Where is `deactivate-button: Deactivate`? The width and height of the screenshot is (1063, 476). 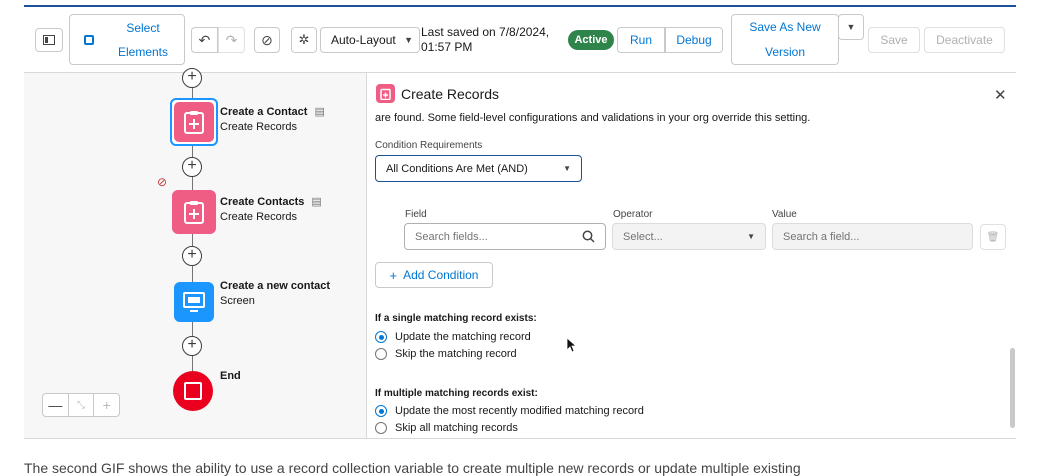 deactivate-button: Deactivate is located at coordinates (964, 40).